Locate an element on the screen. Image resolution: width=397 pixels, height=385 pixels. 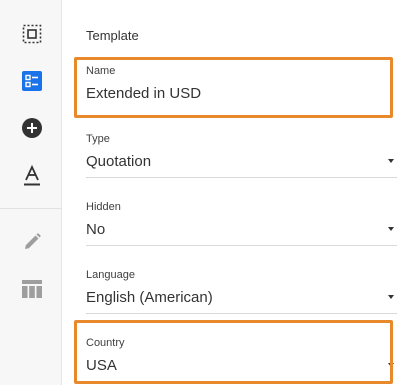
name-value: Extended in USD is located at coordinates (143, 93).